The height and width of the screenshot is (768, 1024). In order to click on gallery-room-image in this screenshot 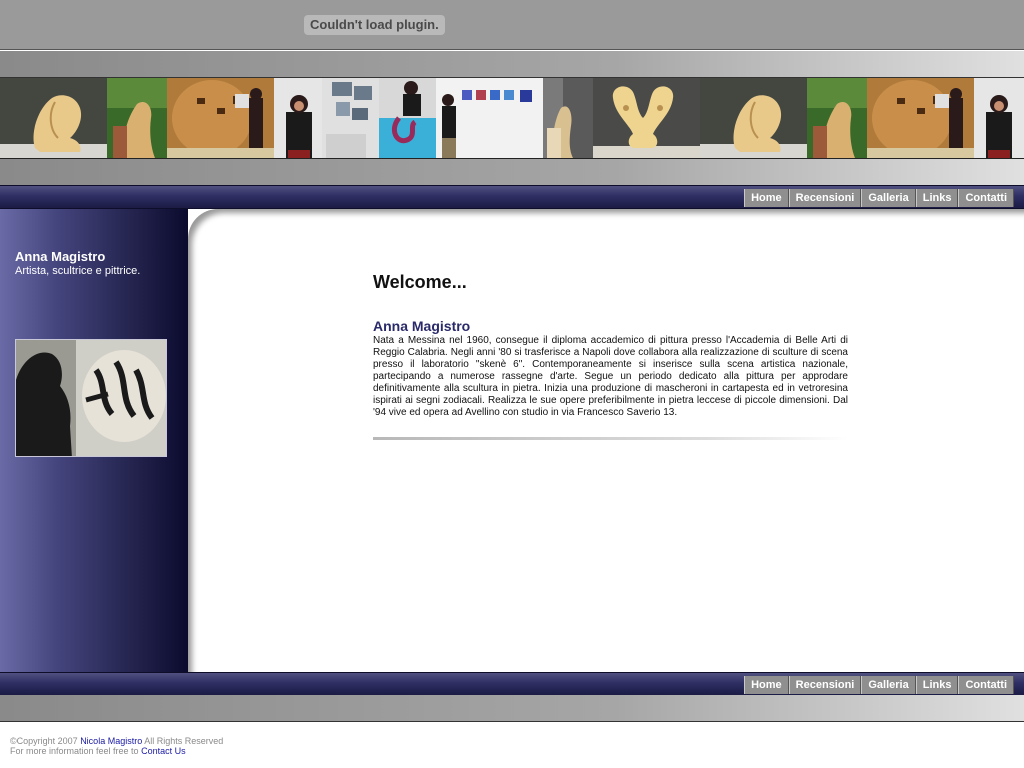, I will do `click(489, 118)`.